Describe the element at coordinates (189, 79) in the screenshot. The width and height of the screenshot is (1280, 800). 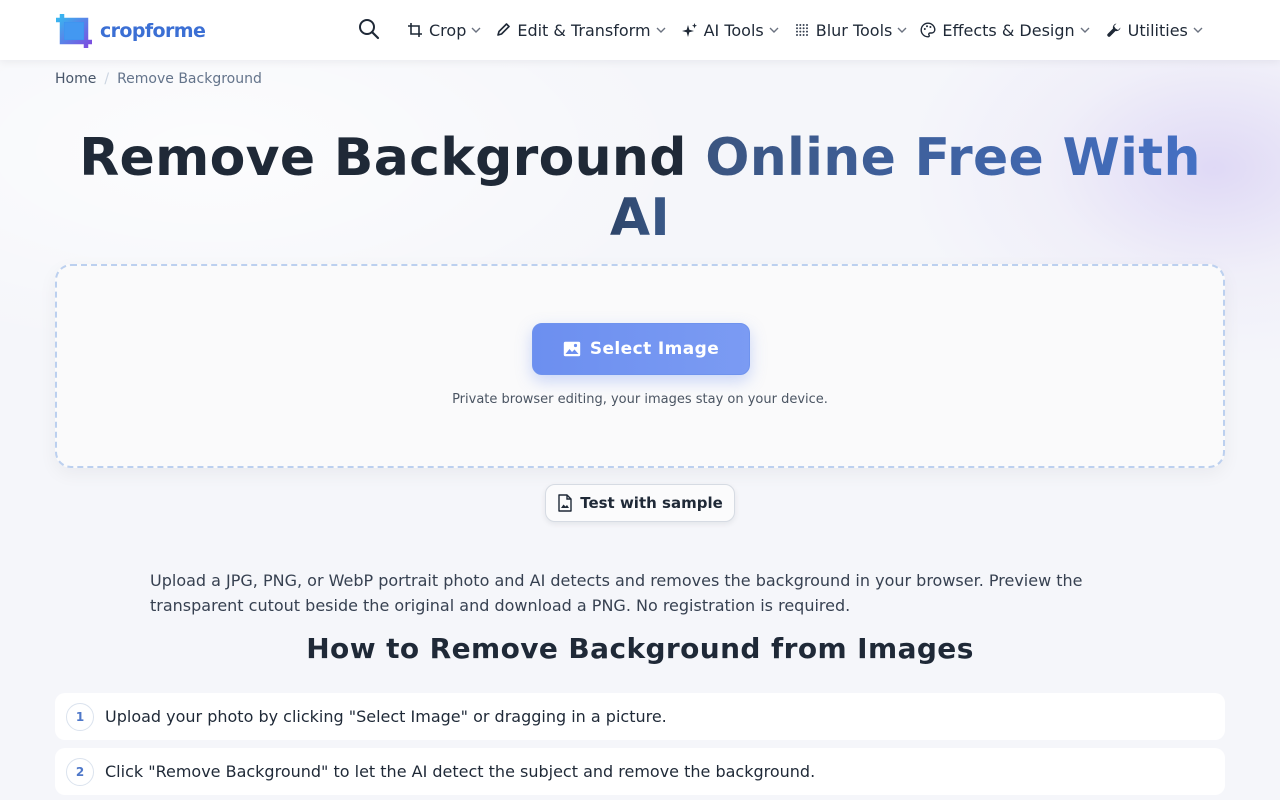
I see `breadcrumb-current: Remove Background` at that location.